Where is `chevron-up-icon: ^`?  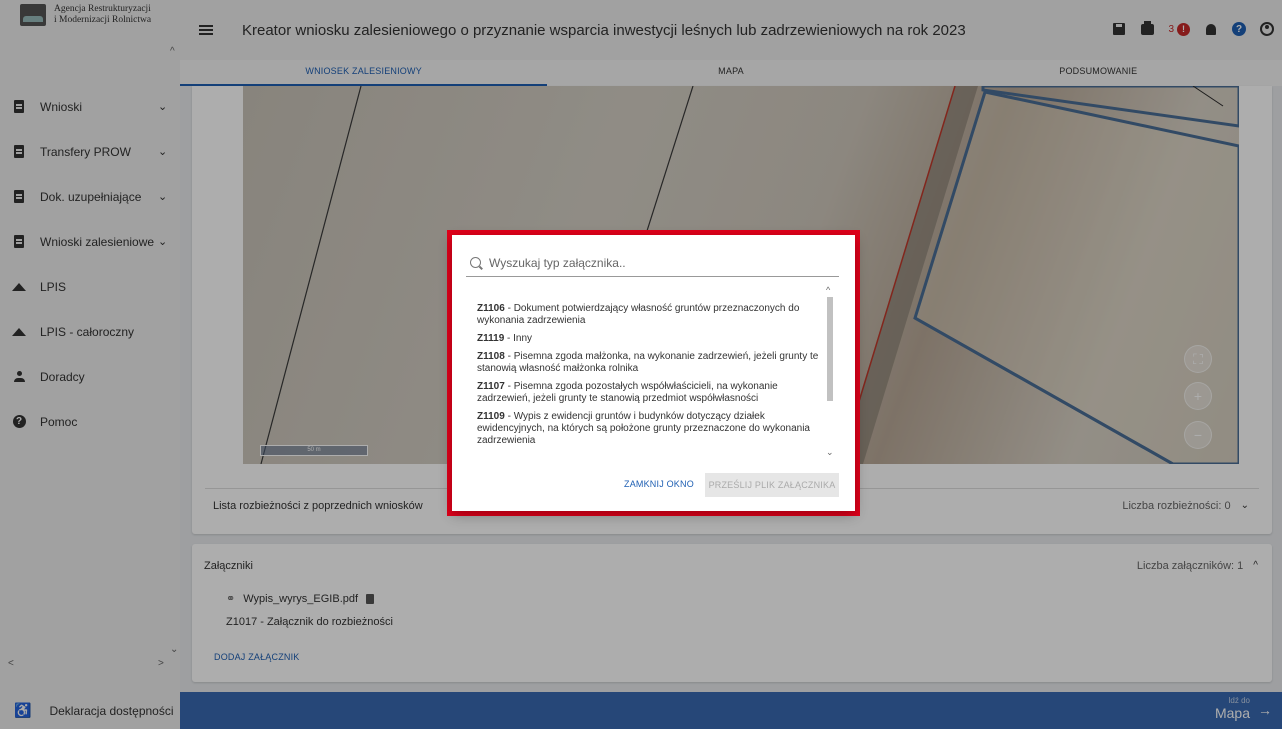 chevron-up-icon: ^ is located at coordinates (828, 290).